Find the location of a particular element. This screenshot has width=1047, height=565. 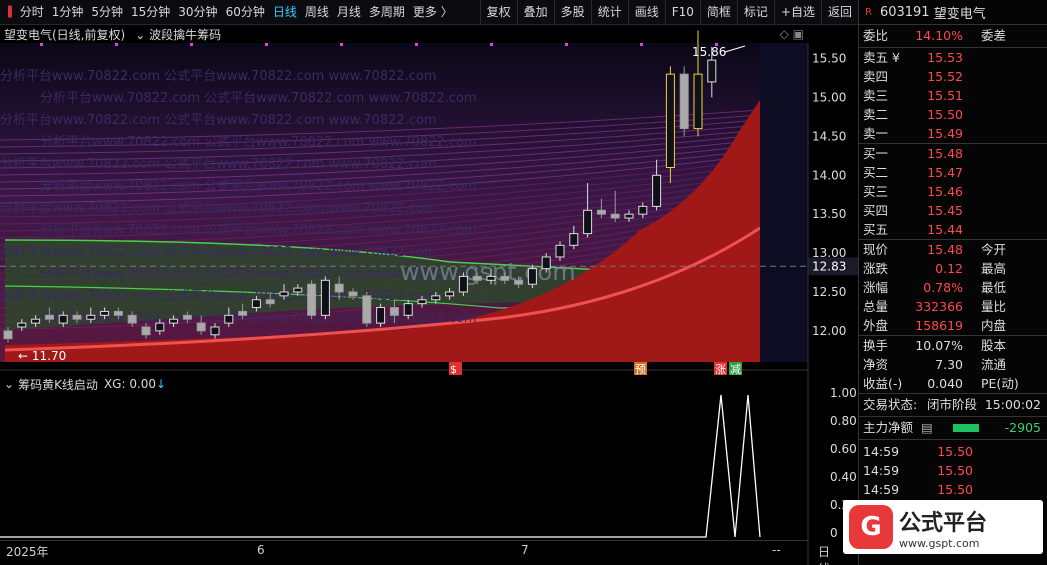

main-net-row: 主力净额 ▤ -2905 is located at coordinates (953, 428).